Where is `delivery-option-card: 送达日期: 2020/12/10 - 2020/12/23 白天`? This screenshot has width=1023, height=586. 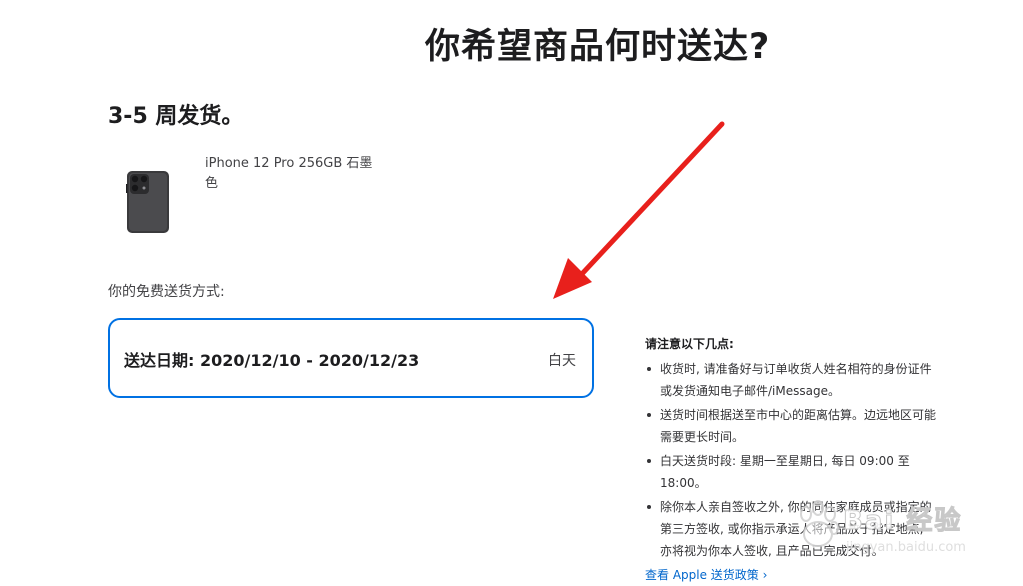 delivery-option-card: 送达日期: 2020/12/10 - 2020/12/23 白天 is located at coordinates (351, 358).